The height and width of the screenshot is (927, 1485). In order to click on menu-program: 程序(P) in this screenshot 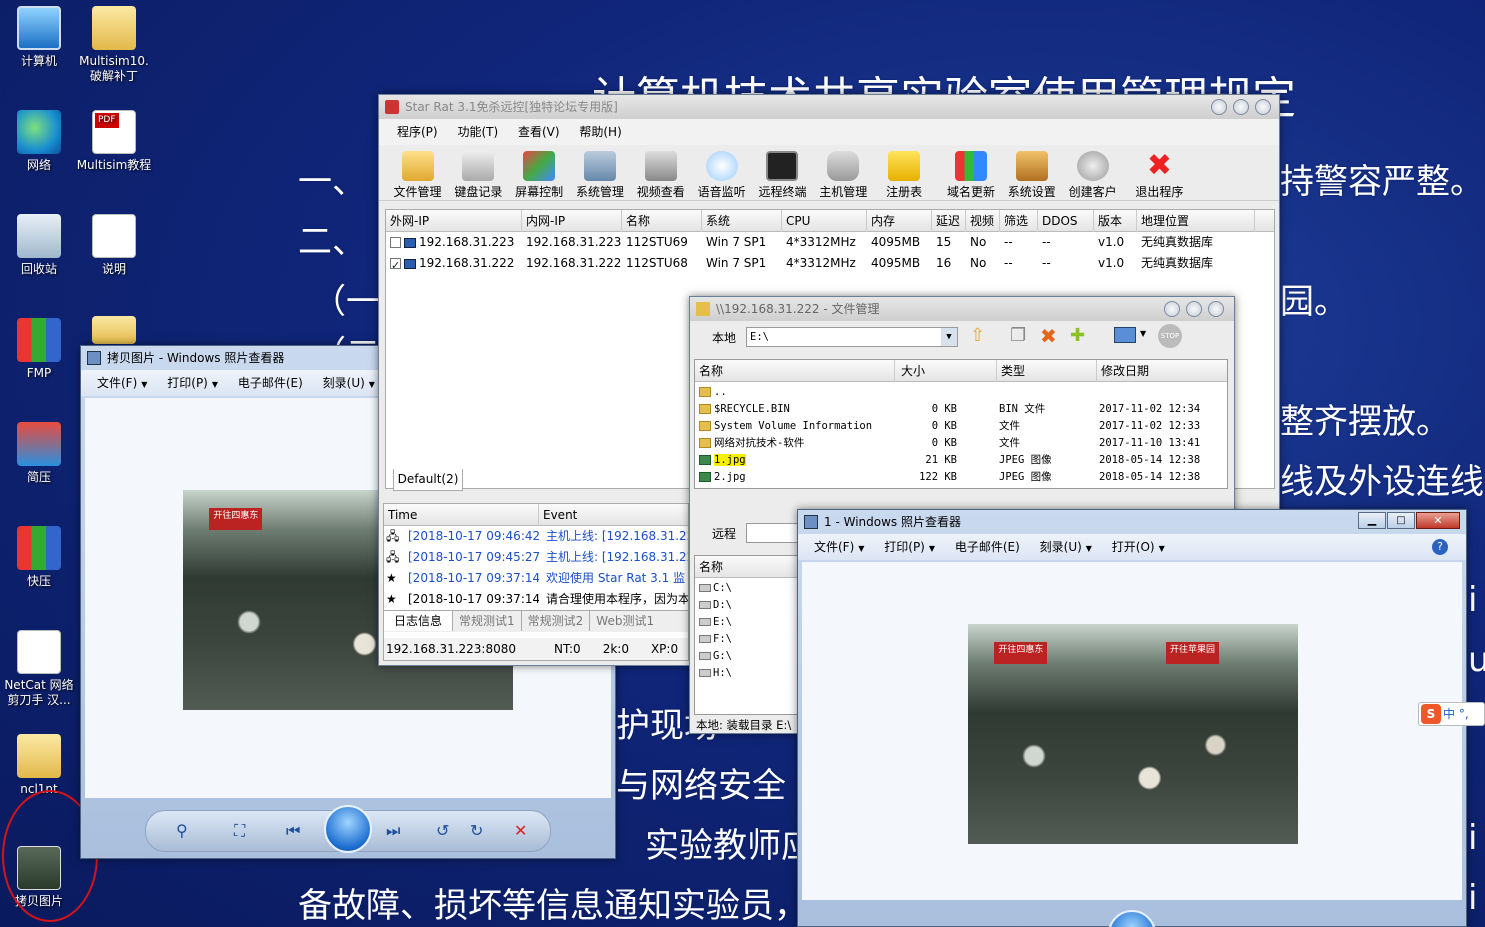, I will do `click(417, 132)`.